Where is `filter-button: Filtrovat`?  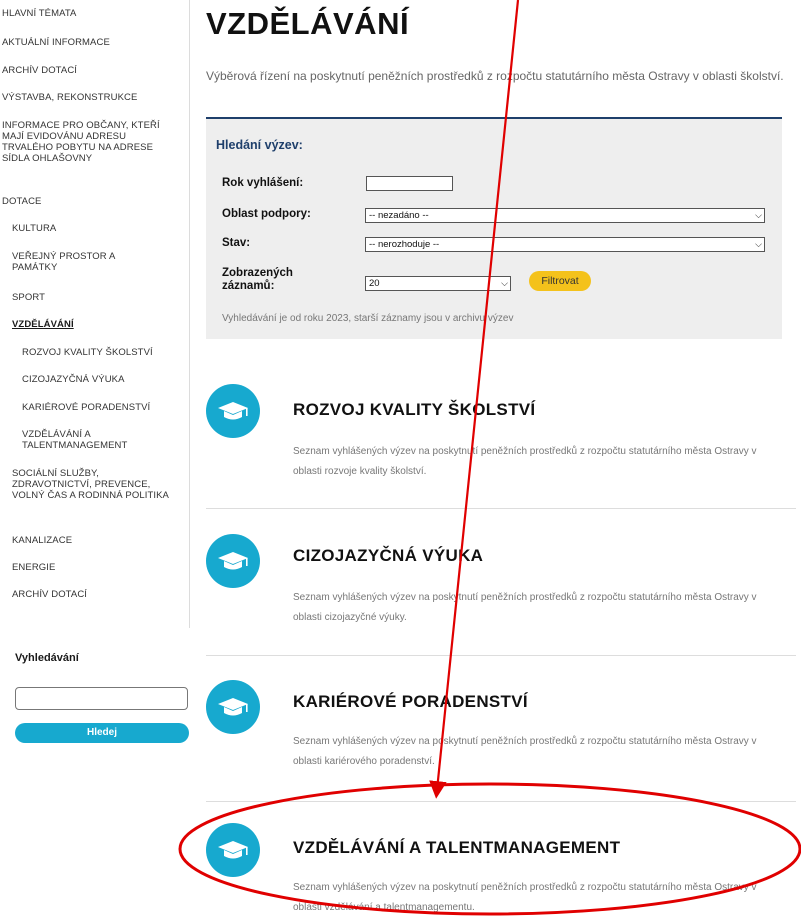 filter-button: Filtrovat is located at coordinates (560, 281).